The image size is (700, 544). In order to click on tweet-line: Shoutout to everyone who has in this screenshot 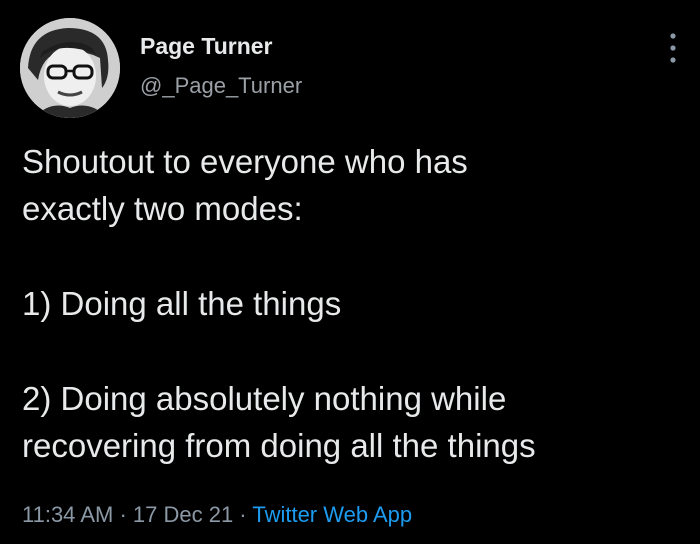, I will do `click(245, 161)`.